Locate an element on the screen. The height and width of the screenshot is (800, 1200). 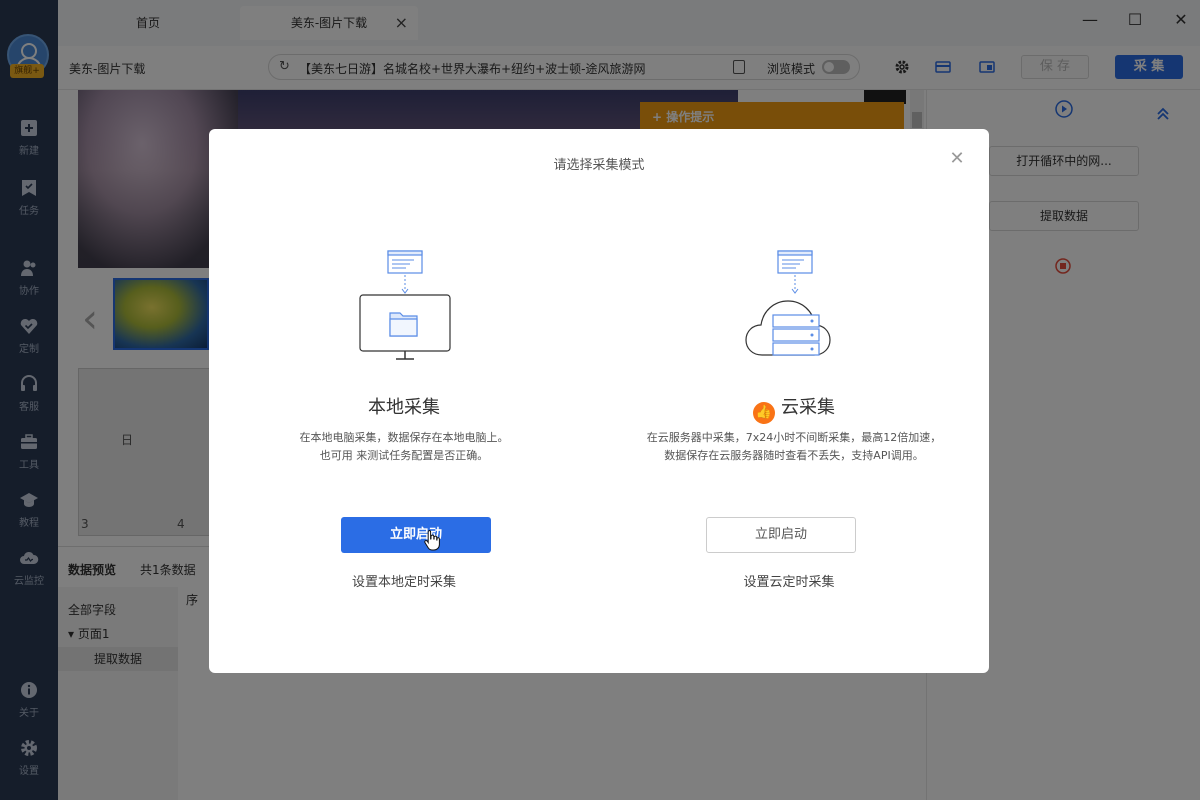
cloud-desc-line1: 在云服务器中采集，7x24小时不间断采集，最高12倍加速， is located at coordinates (794, 437).